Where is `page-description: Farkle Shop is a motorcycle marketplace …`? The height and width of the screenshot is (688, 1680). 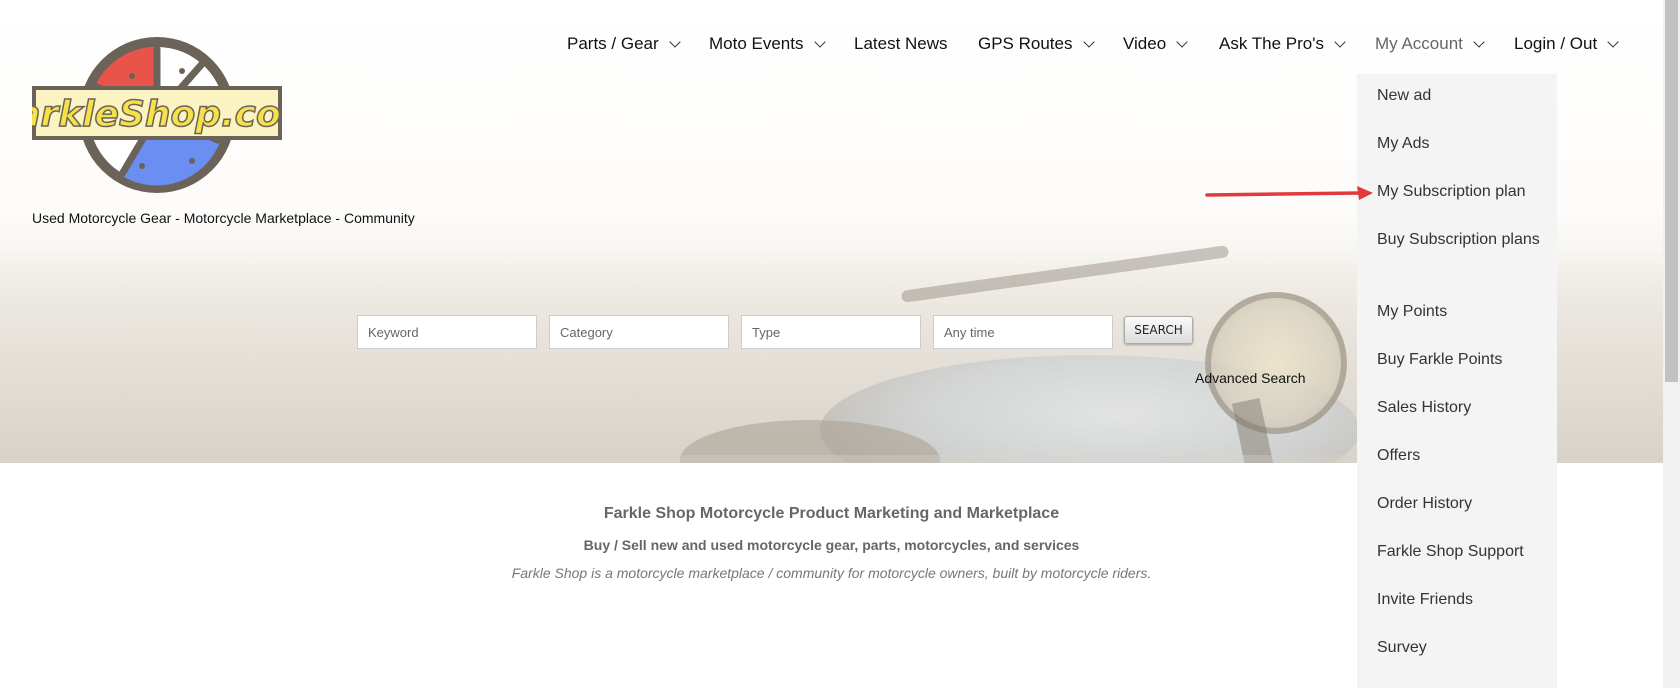 page-description: Farkle Shop is a motorcycle marketplace … is located at coordinates (831, 573).